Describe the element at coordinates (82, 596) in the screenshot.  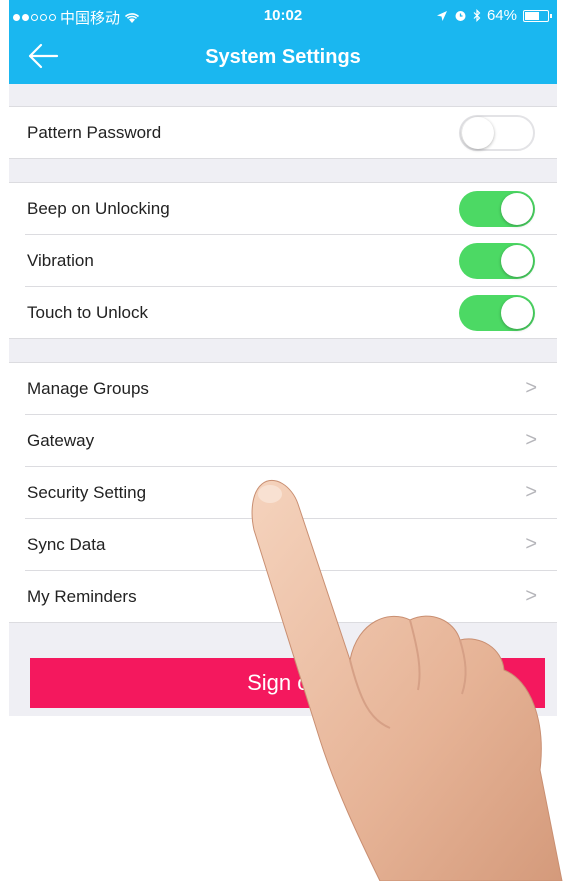
I see `menu-item-label: My Reminders` at that location.